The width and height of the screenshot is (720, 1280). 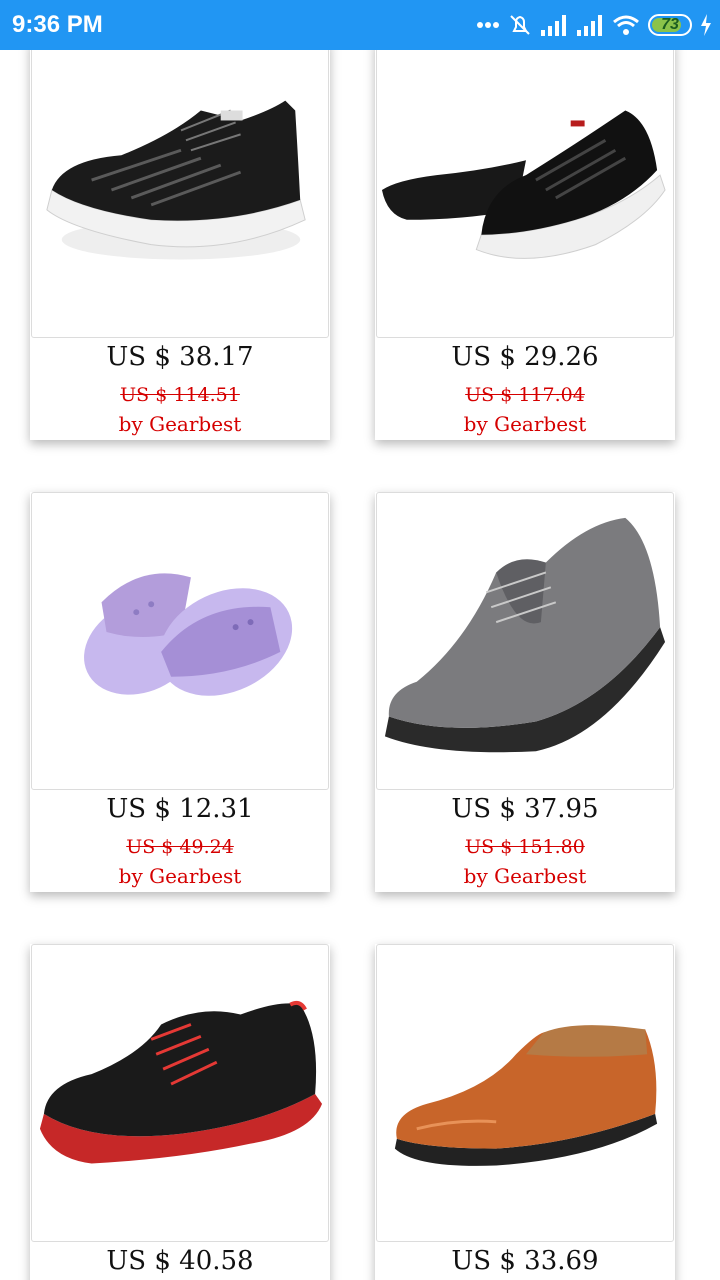 I want to click on product-card: US $ 29.26 US $ 117.04 by Gearbest, so click(x=525, y=240).